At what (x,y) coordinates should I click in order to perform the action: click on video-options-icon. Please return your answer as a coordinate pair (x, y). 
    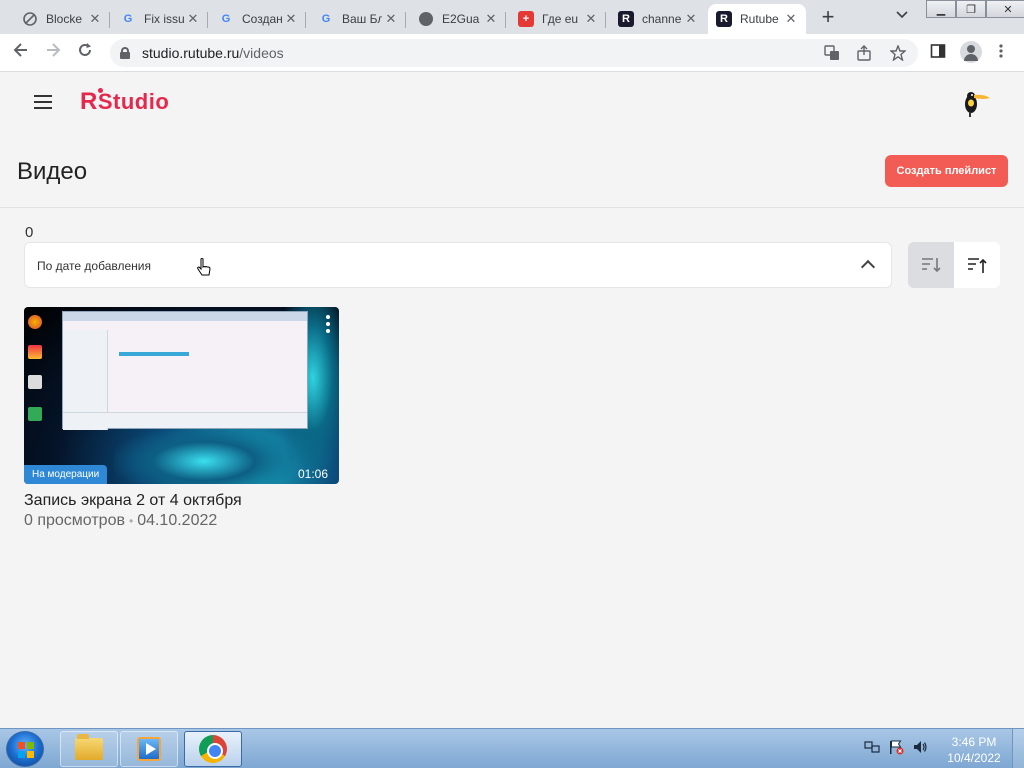
    Looking at the image, I should click on (328, 324).